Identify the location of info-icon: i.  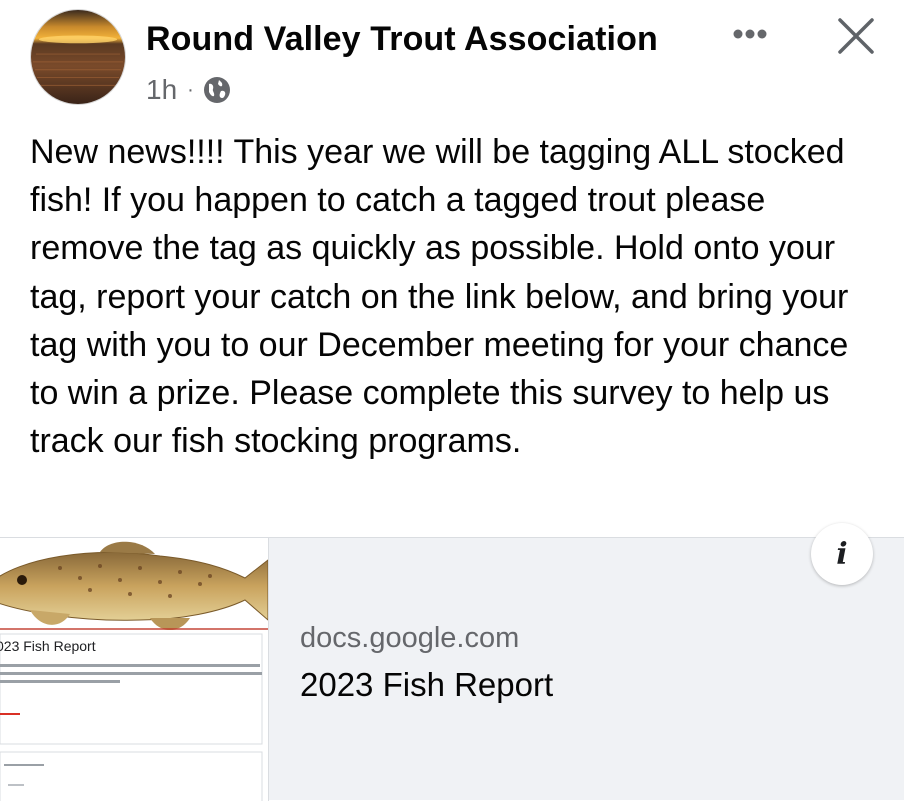
(842, 554).